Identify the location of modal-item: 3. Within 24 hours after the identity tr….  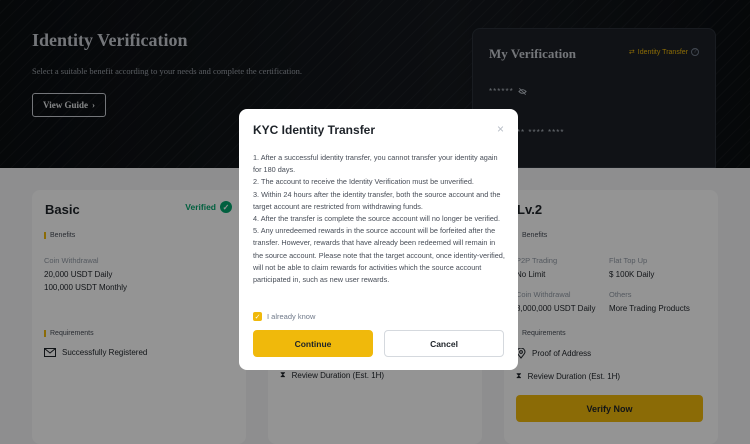
(377, 200).